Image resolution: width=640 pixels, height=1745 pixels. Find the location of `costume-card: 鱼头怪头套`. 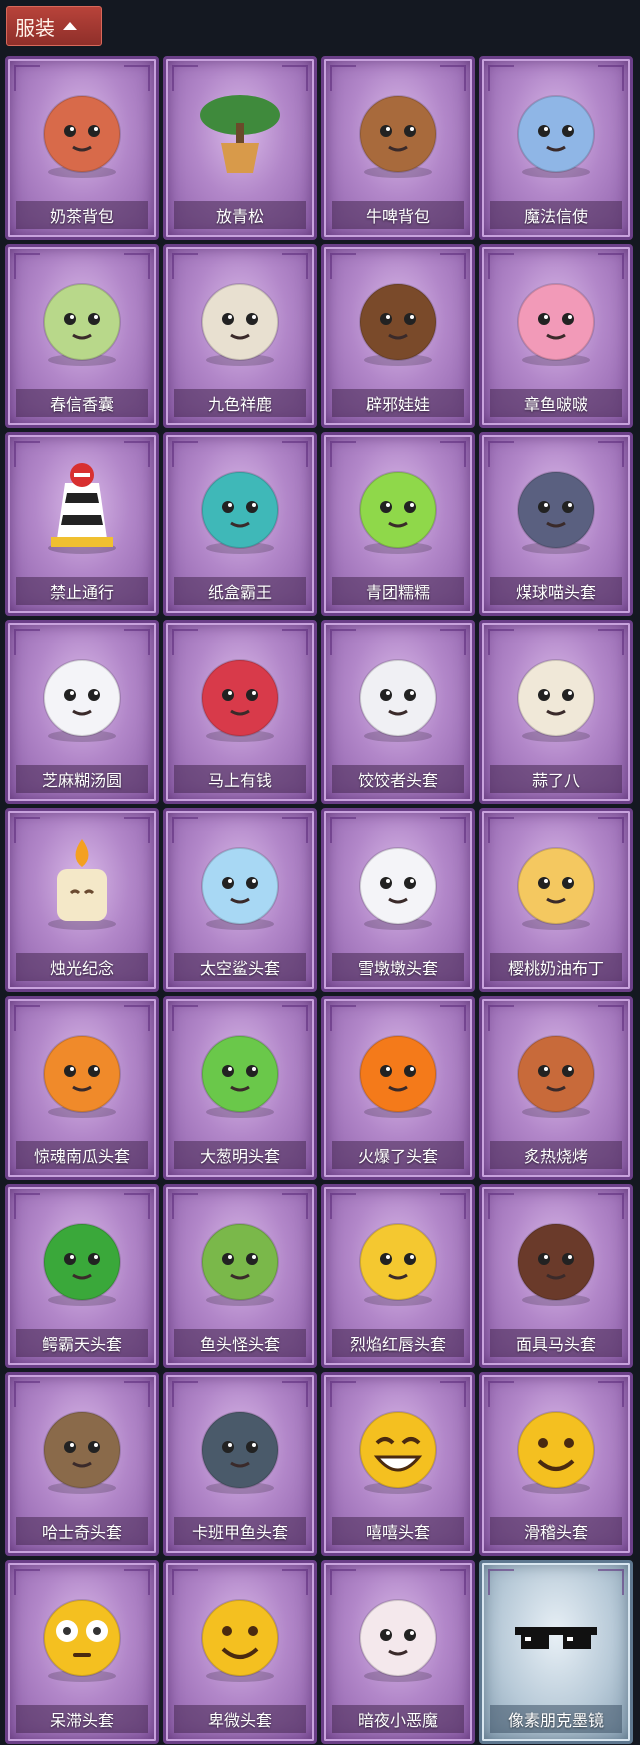

costume-card: 鱼头怪头套 is located at coordinates (240, 1276).